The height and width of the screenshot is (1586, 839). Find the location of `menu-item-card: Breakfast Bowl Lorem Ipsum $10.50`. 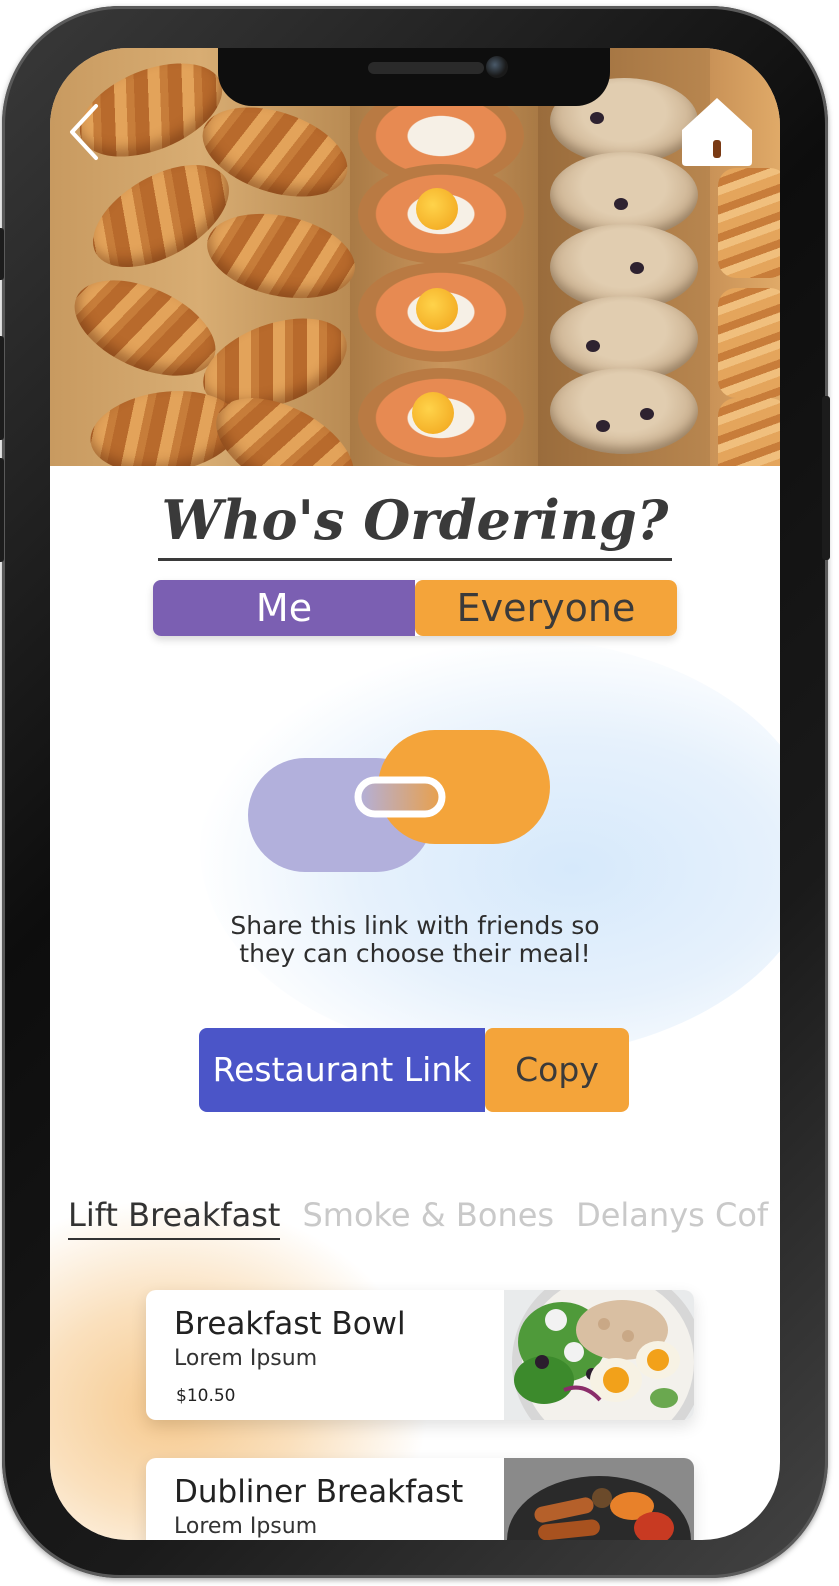

menu-item-card: Breakfast Bowl Lorem Ipsum $10.50 is located at coordinates (420, 1355).